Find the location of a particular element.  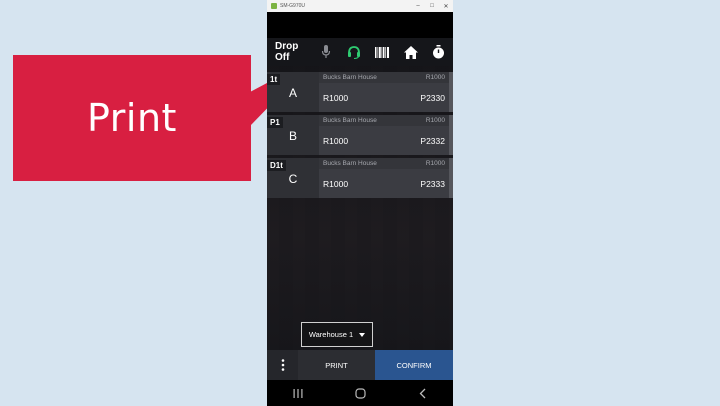

list-item: P1 B Bucks Barn House R1000 R1000 P2332 is located at coordinates (360, 135).